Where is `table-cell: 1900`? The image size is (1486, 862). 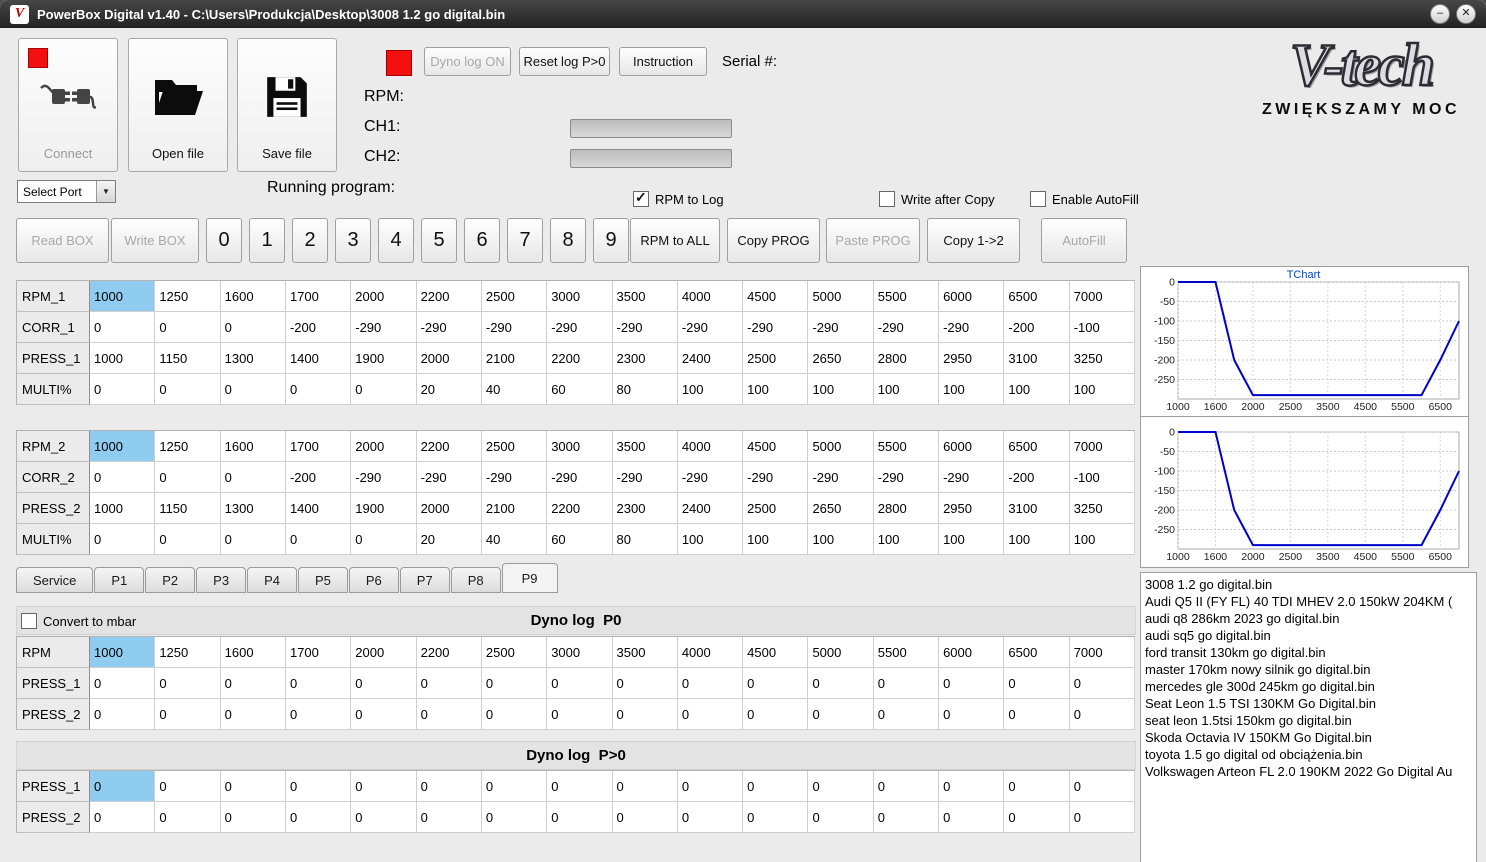
table-cell: 1900 is located at coordinates (384, 358).